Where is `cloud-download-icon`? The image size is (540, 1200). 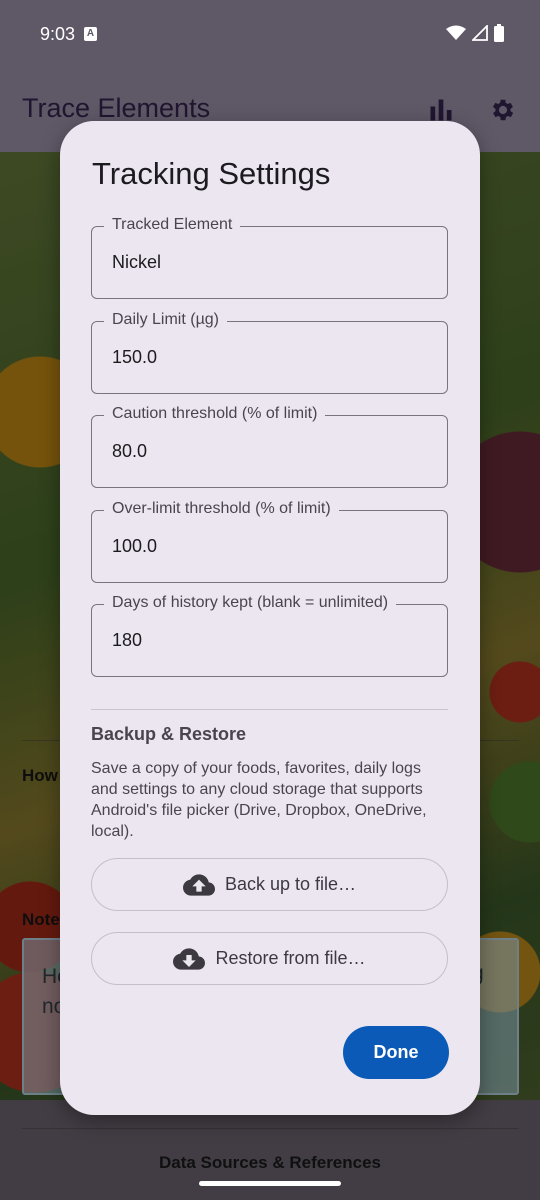
cloud-download-icon is located at coordinates (189, 958).